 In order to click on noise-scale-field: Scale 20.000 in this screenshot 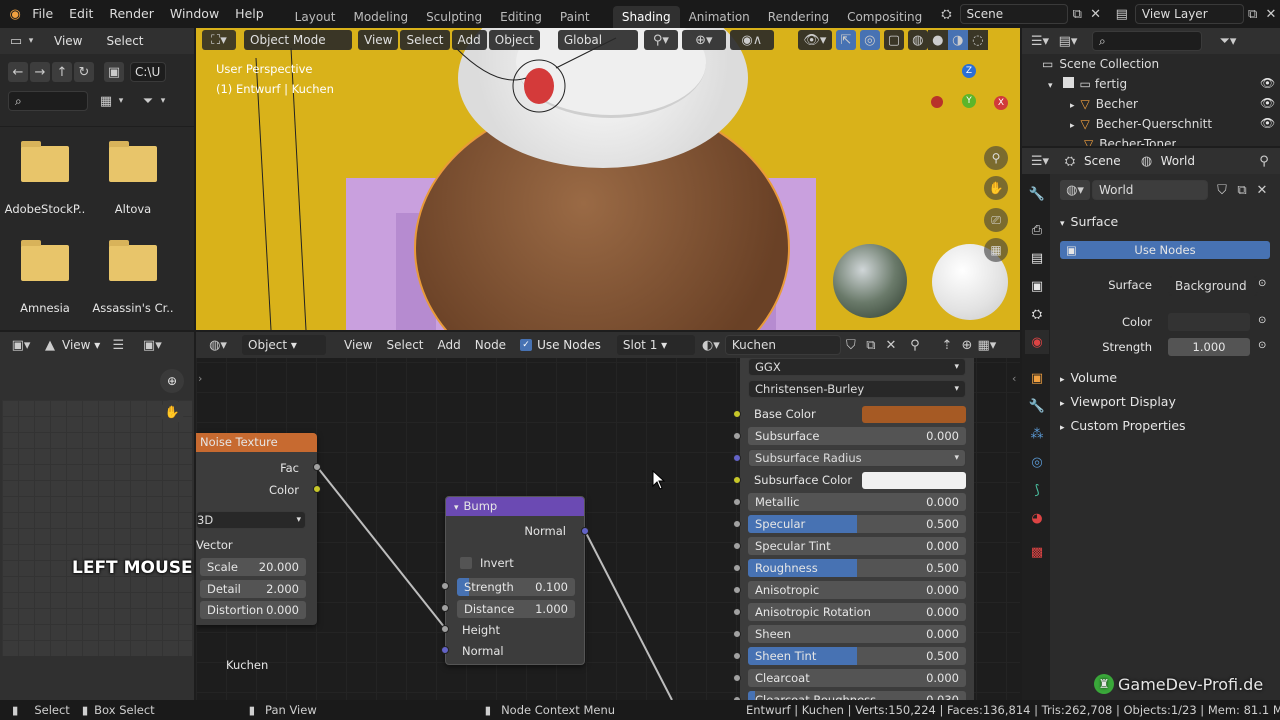, I will do `click(253, 567)`.